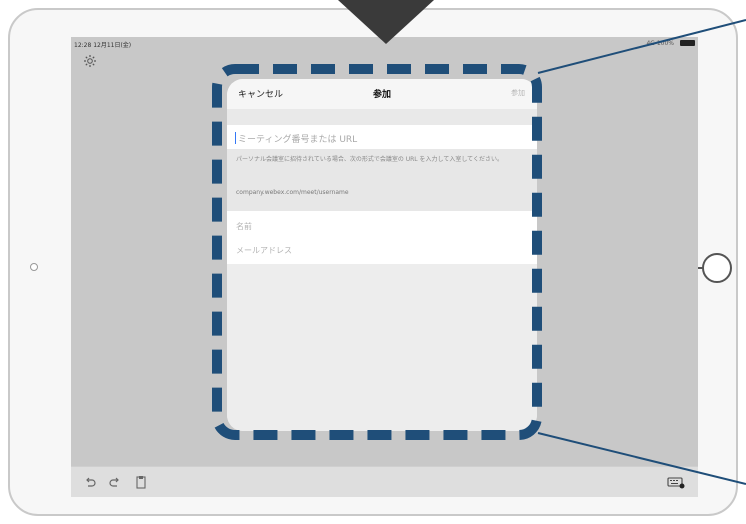 Image resolution: width=746 pixels, height=524 pixels. What do you see at coordinates (386, 22) in the screenshot?
I see `down-arrow-icon` at bounding box center [386, 22].